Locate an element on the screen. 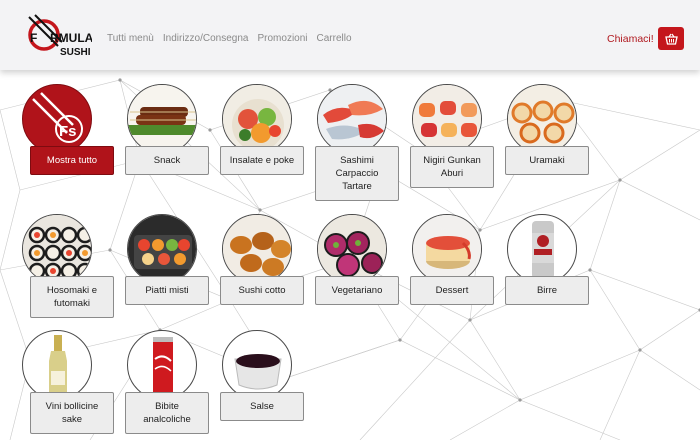  mixed-platter-image is located at coordinates (162, 249).